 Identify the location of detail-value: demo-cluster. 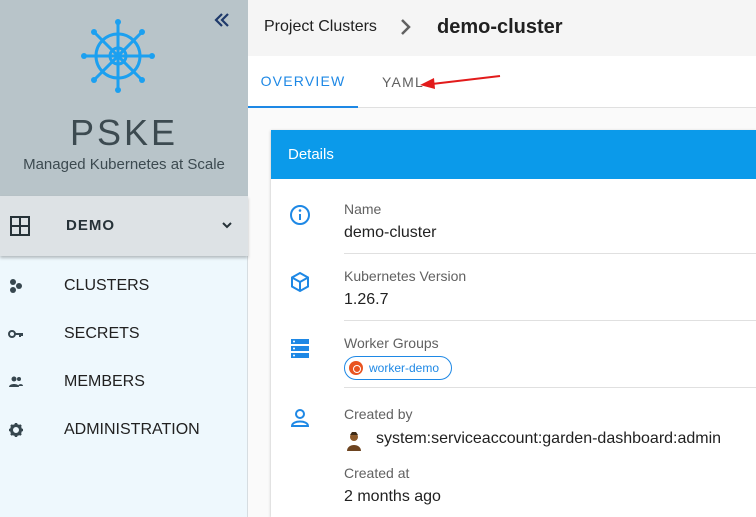
(390, 232).